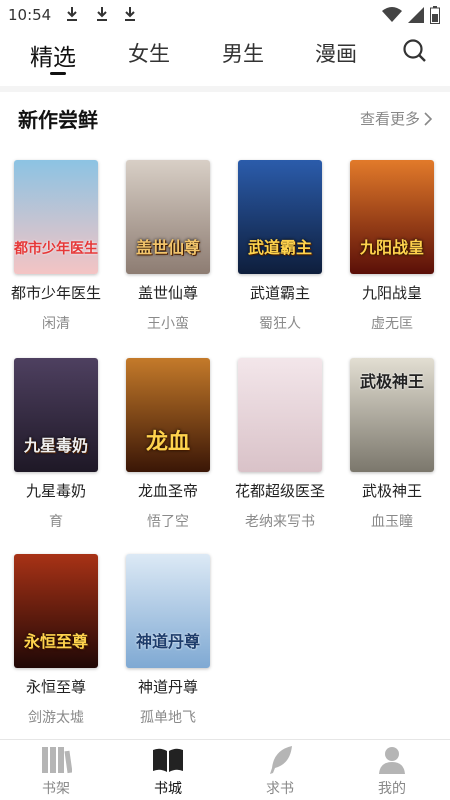 The height and width of the screenshot is (800, 450). I want to click on book-card: 都市少年医生 都市少年医生 闲清, so click(56, 246).